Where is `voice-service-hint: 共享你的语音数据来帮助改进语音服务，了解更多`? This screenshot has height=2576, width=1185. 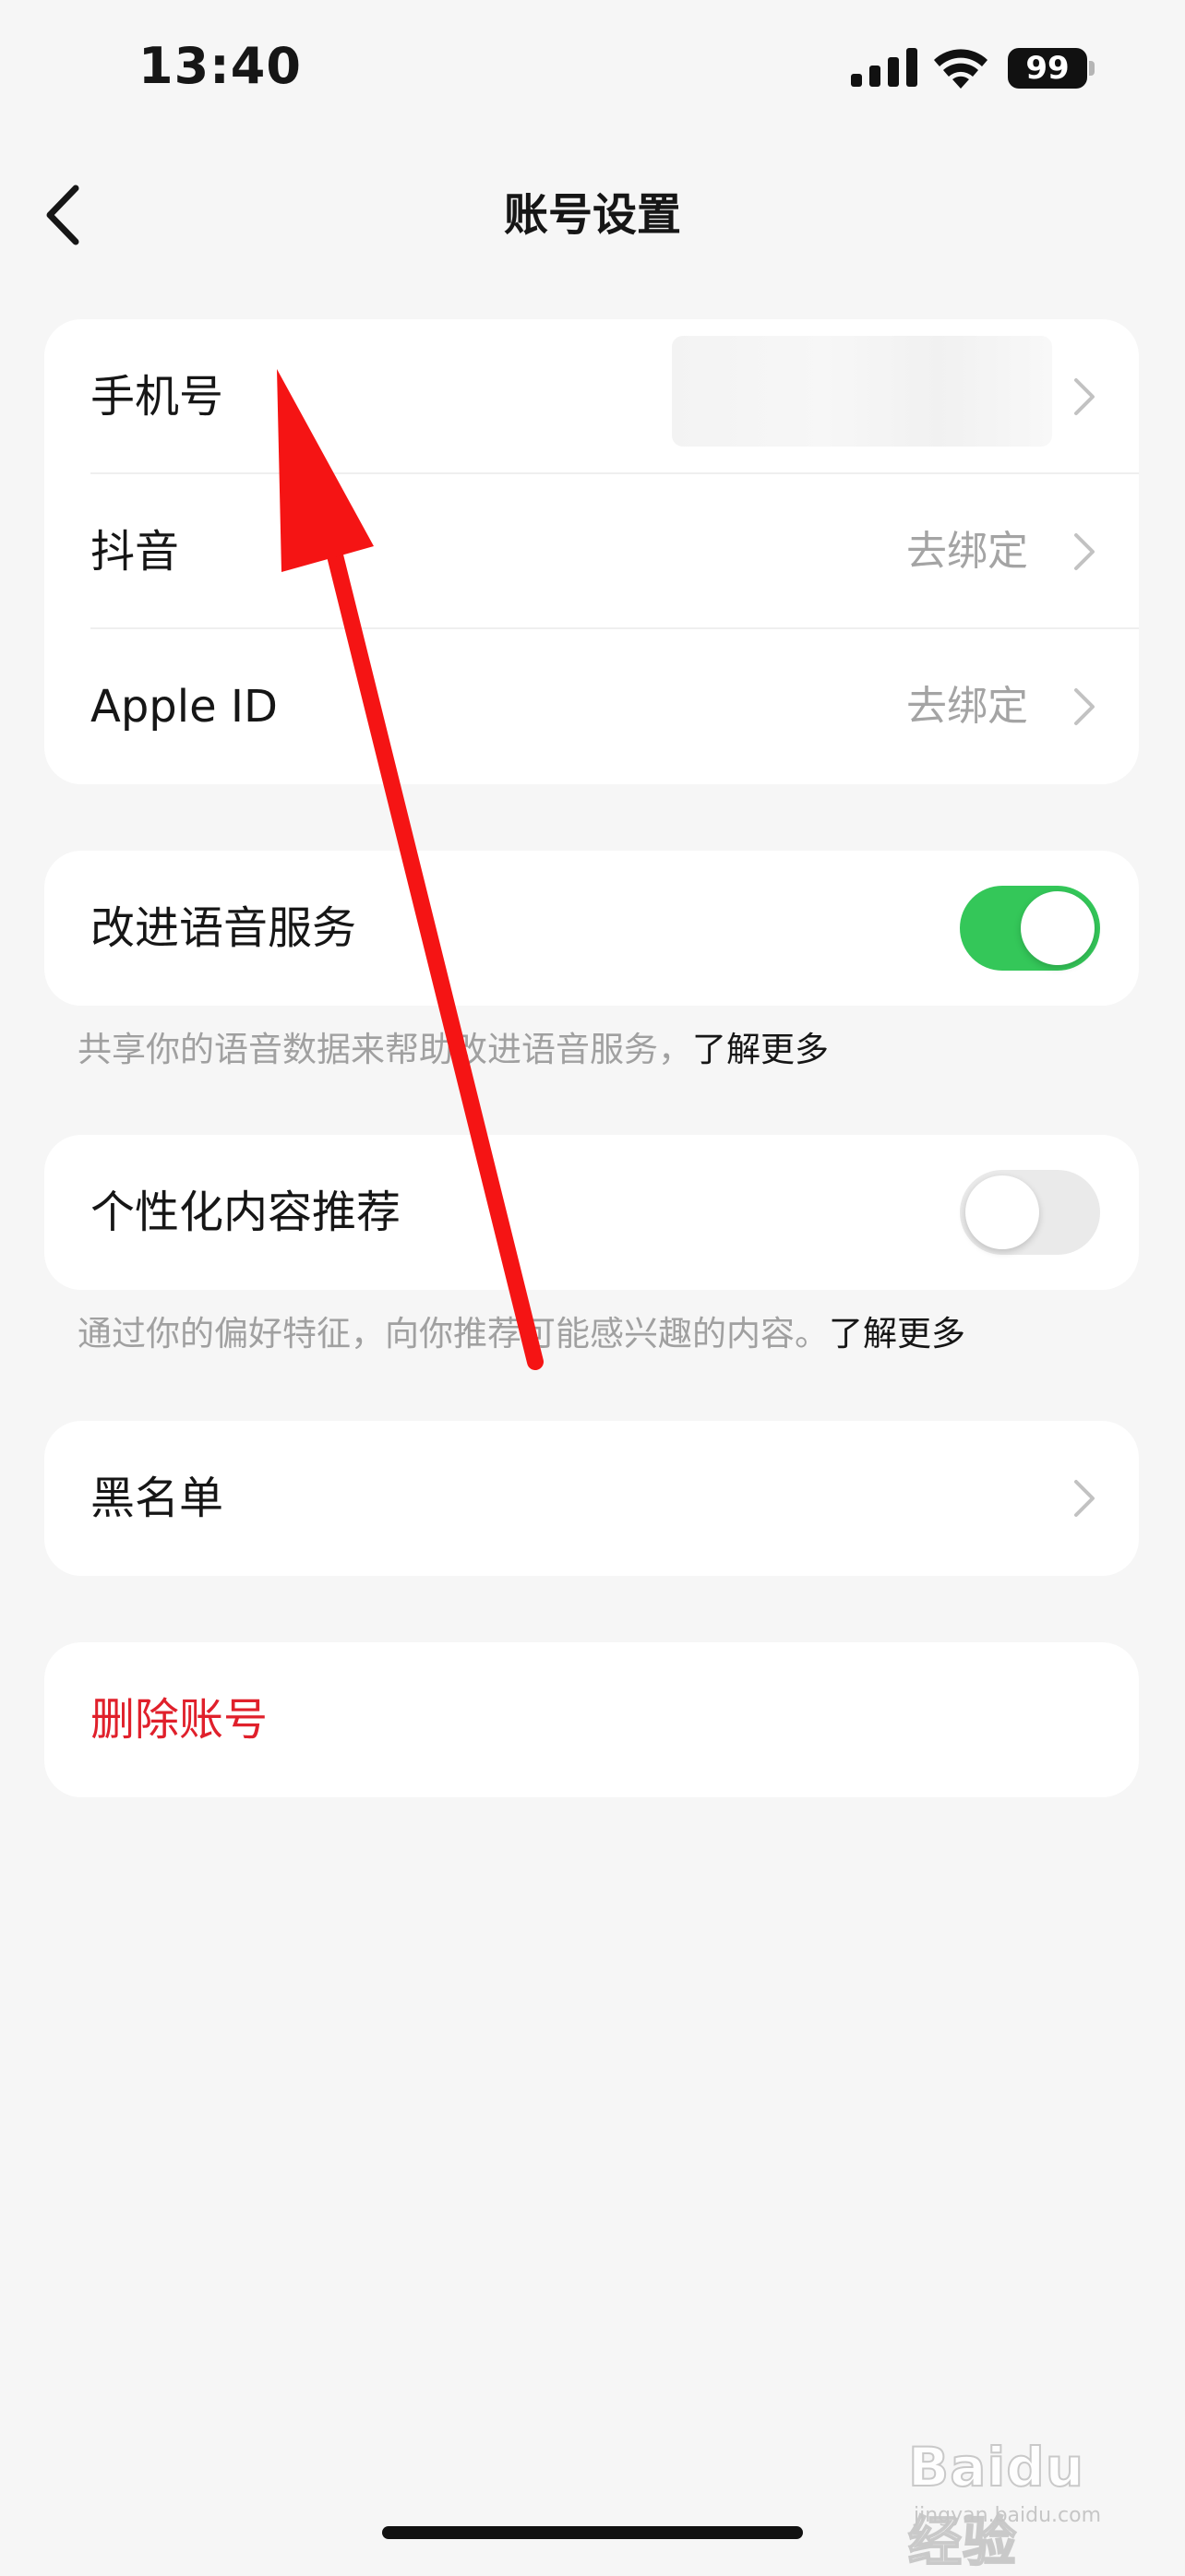
voice-service-hint: 共享你的语音数据来帮助改进语音服务，了解更多 is located at coordinates (453, 1050).